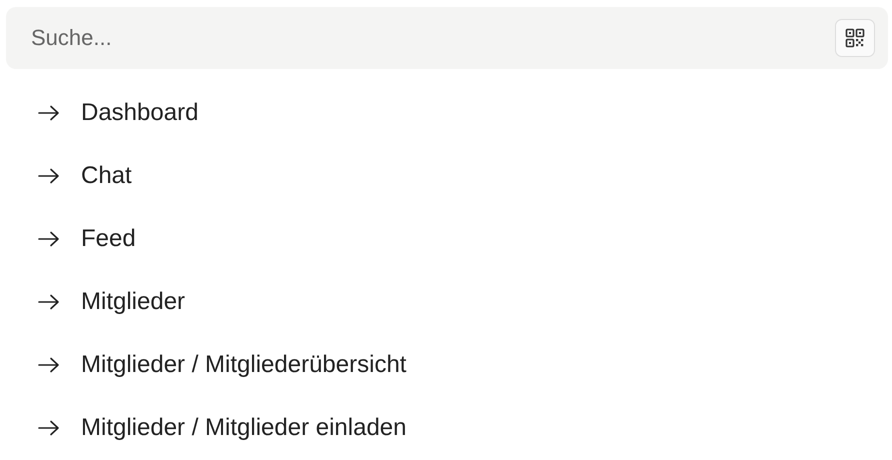  What do you see at coordinates (243, 364) in the screenshot?
I see `result-link: Mitglieder / Mitgliederübersicht` at bounding box center [243, 364].